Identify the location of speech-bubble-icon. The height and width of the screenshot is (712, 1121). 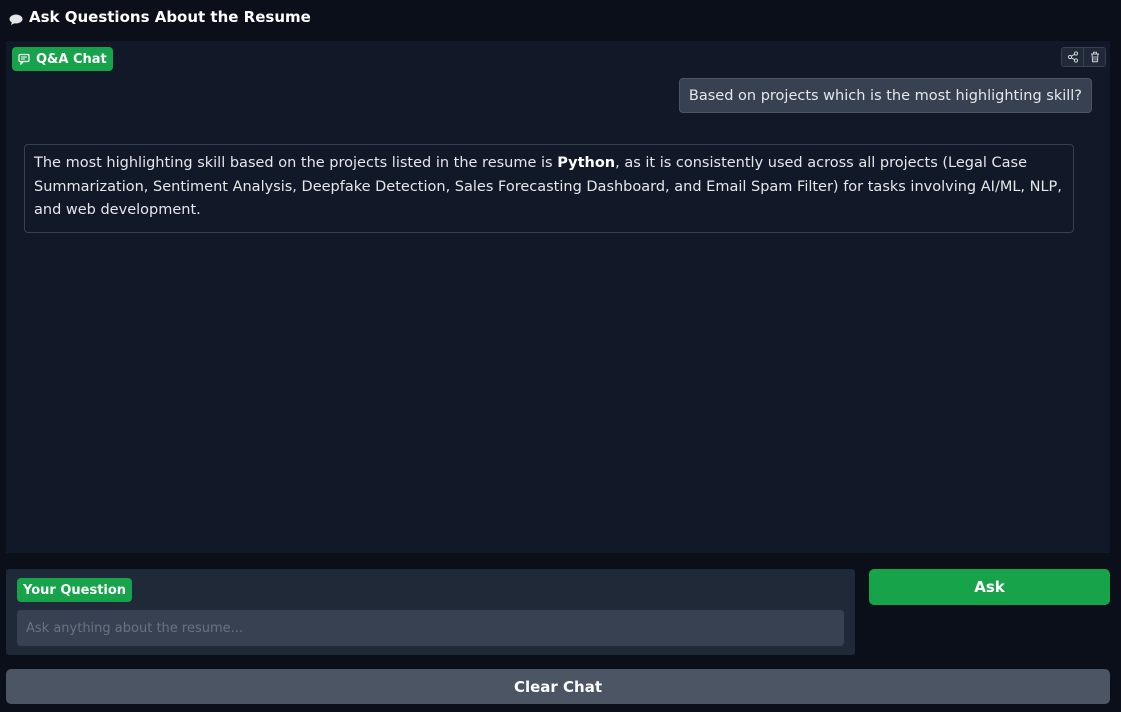
(16, 18).